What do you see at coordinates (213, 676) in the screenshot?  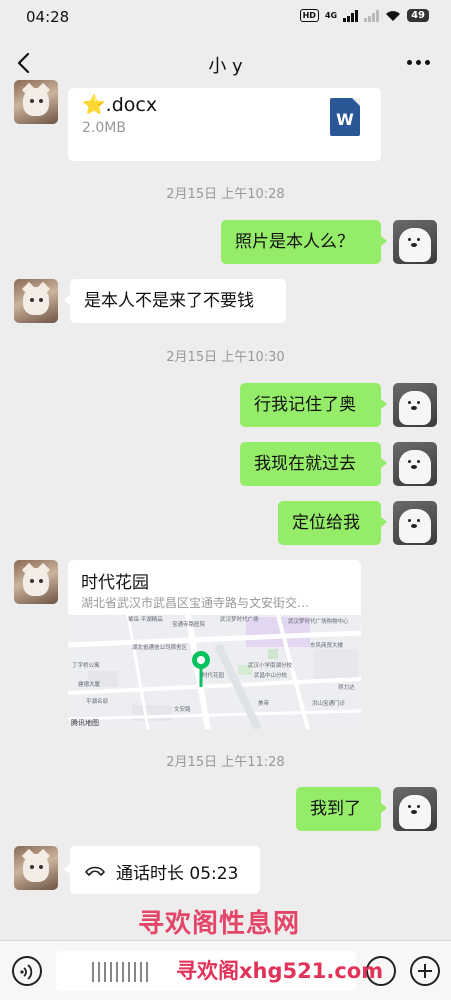 I see `map-label: 时代花园` at bounding box center [213, 676].